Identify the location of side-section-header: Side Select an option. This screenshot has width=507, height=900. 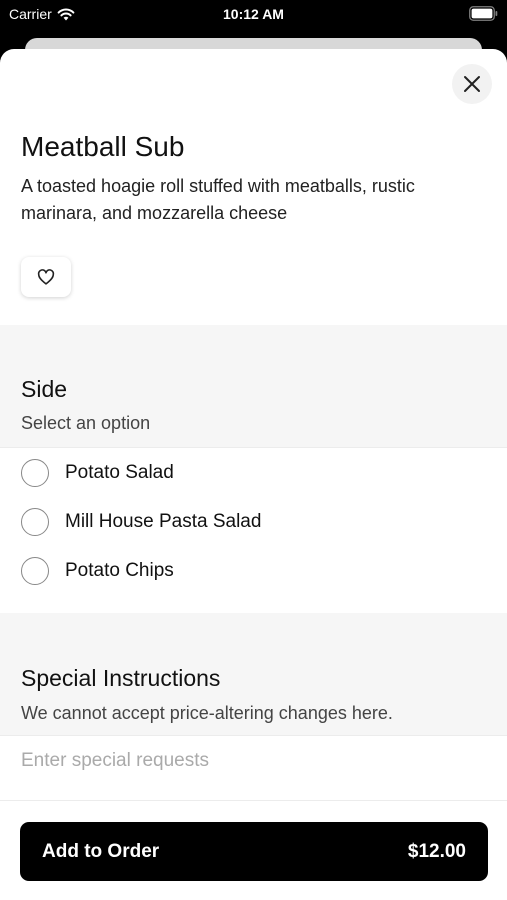
(253, 386).